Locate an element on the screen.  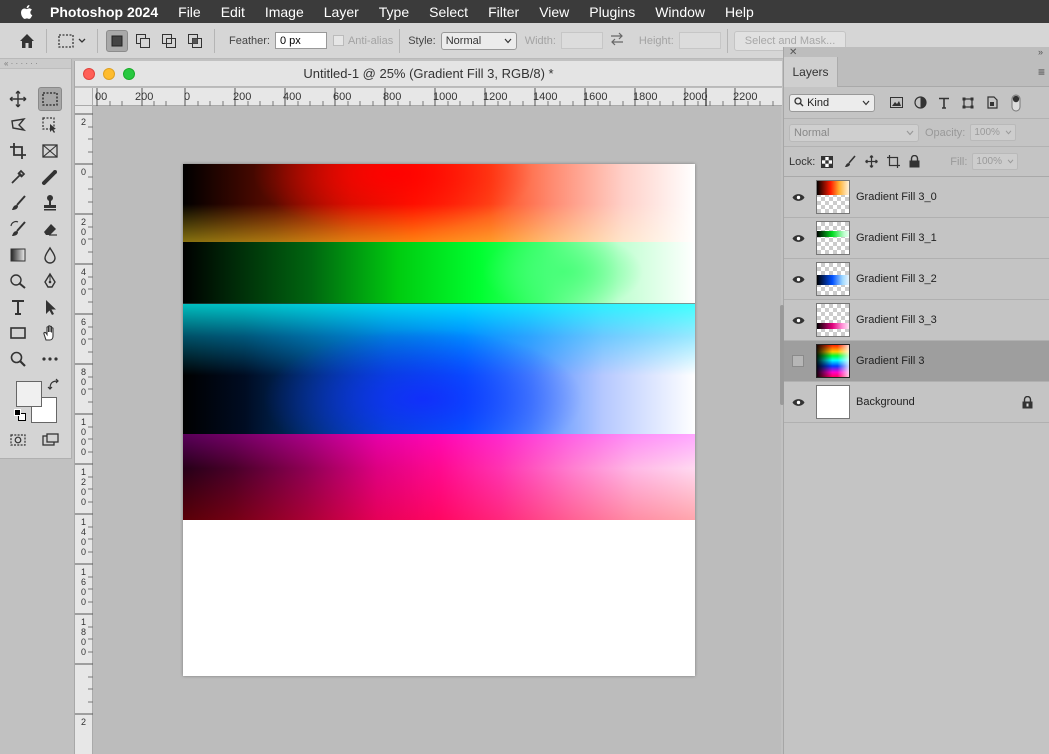
thumbnail-content is located at coordinates (833, 326).